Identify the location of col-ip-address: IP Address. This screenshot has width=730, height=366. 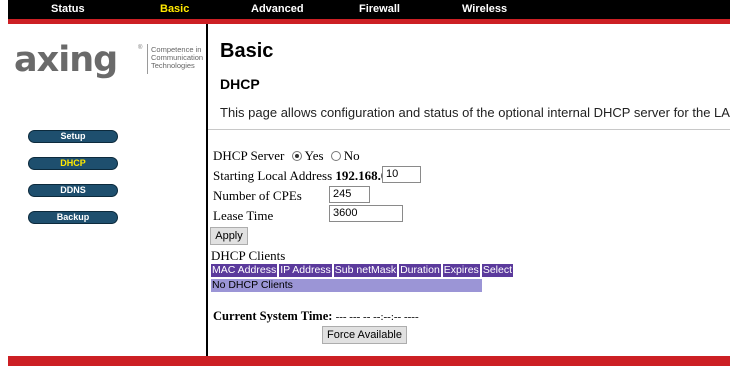
(305, 270).